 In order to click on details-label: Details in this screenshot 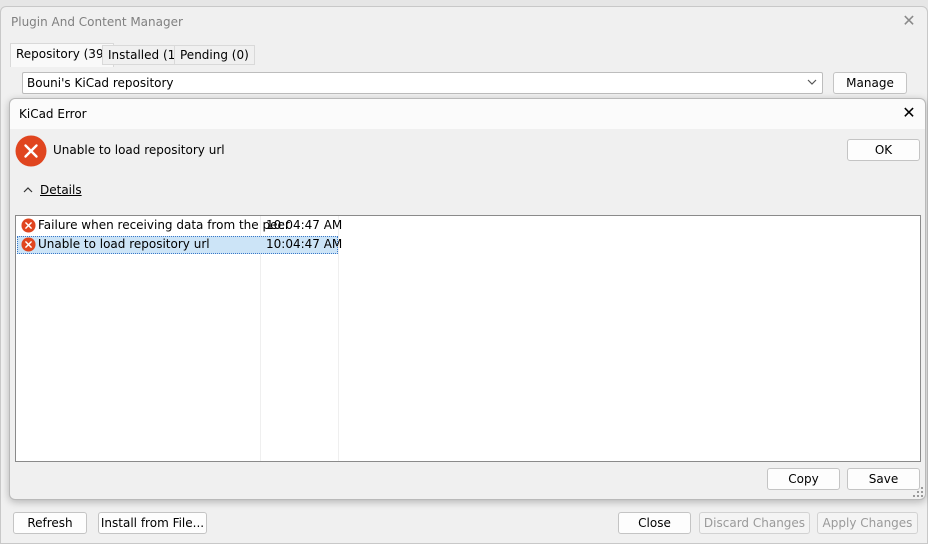, I will do `click(61, 190)`.